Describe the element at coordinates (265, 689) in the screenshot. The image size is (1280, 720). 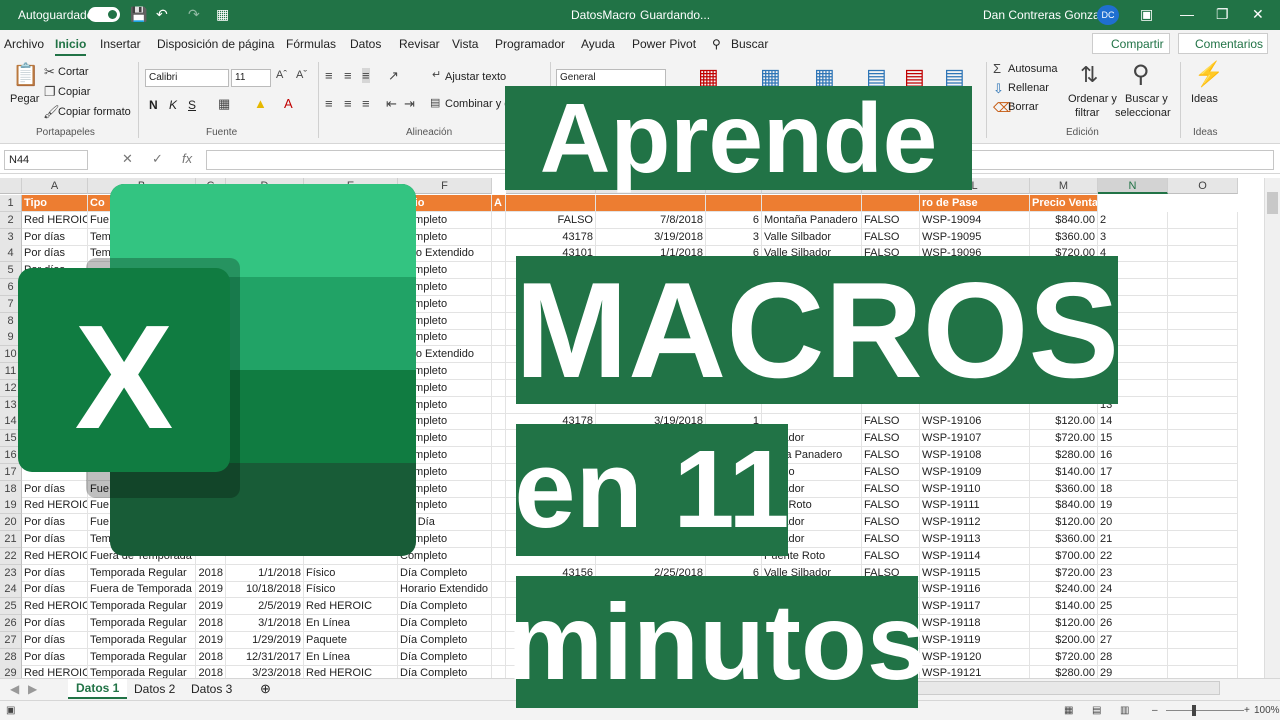
I see `add-sheet-icon: ⊕` at that location.